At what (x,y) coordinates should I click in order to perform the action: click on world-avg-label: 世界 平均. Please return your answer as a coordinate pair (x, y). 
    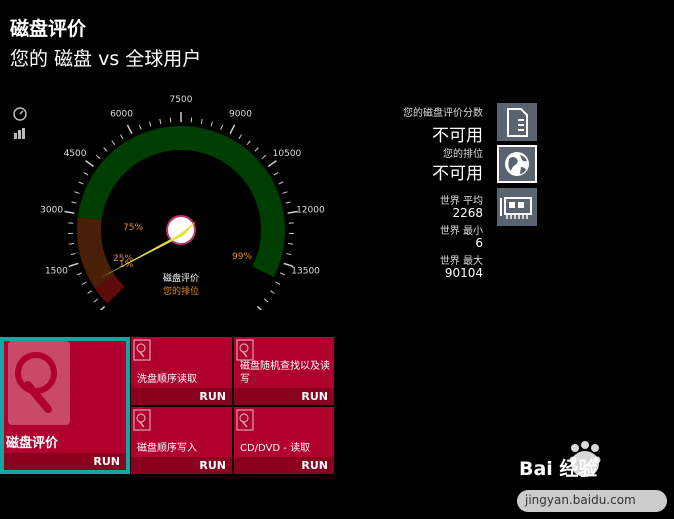
    Looking at the image, I should click on (461, 201).